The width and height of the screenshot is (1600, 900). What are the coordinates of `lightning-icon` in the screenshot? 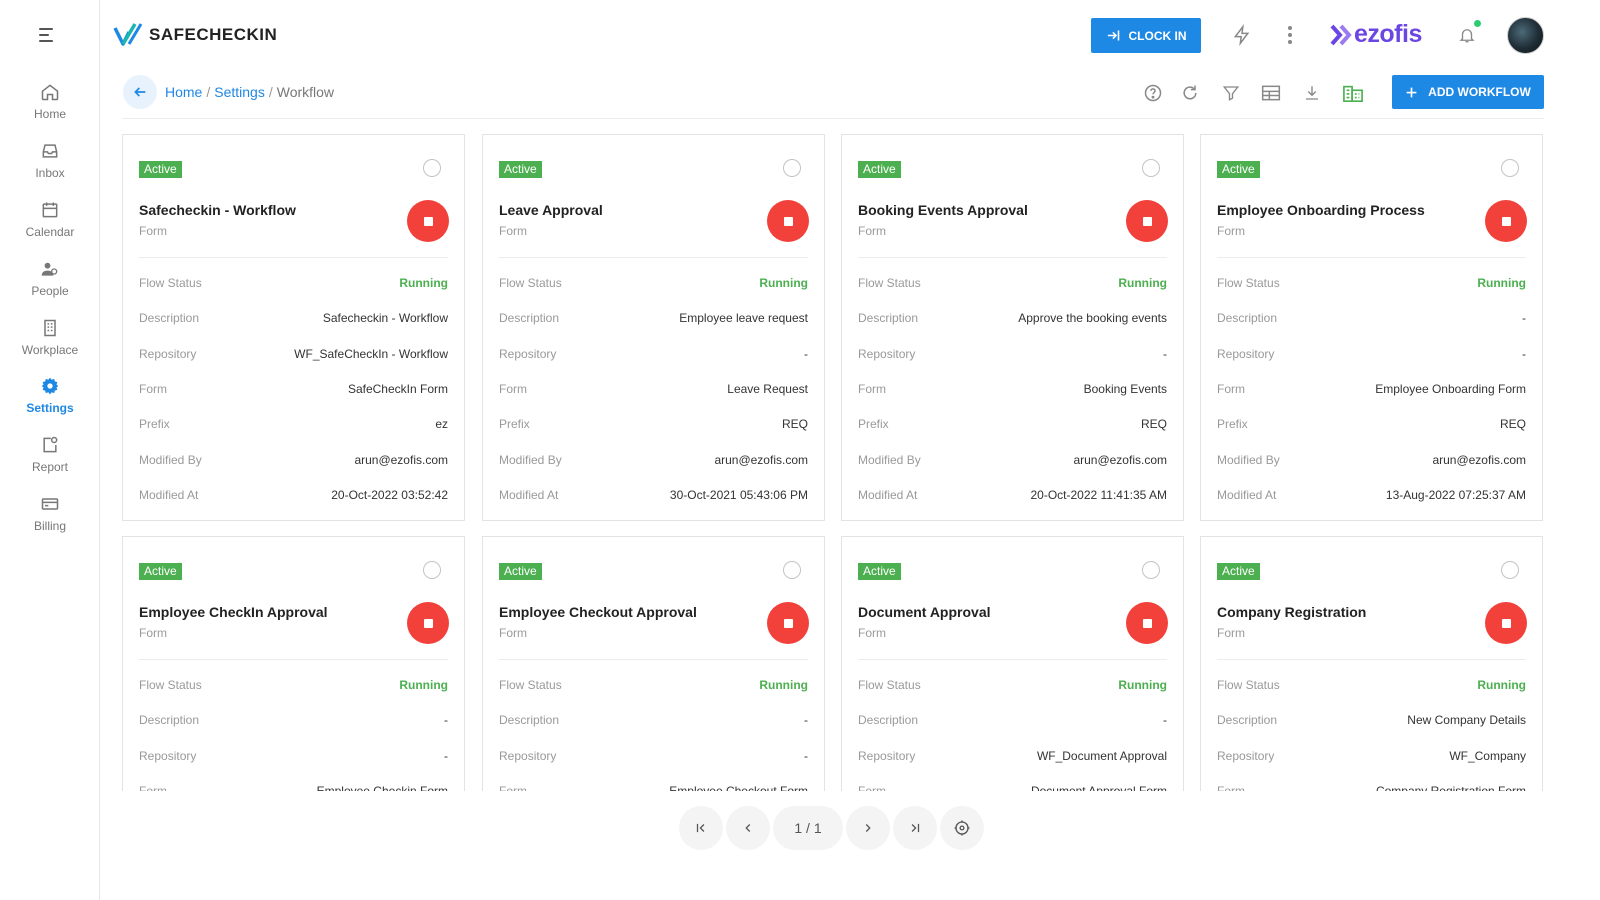 It's located at (1242, 35).